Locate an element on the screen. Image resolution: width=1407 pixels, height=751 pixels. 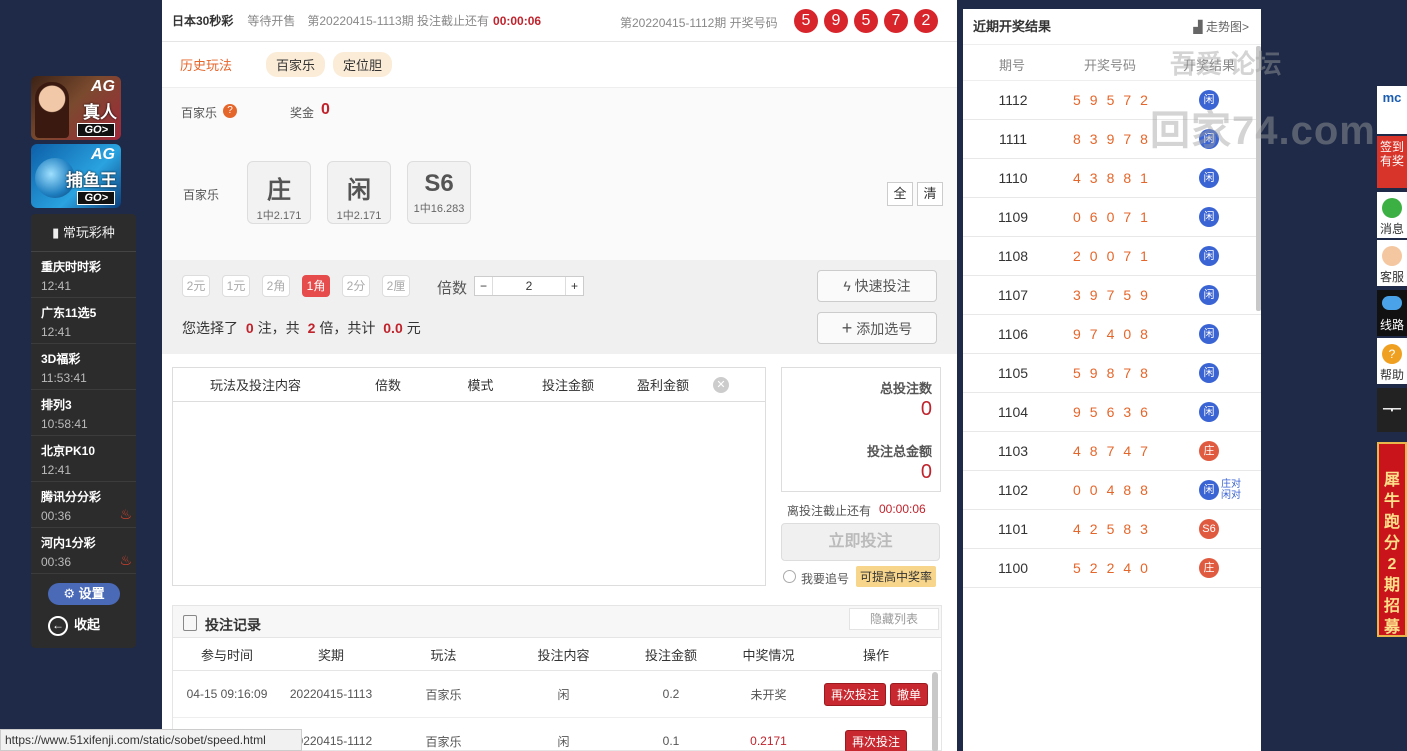
chart-icon: ▟ is located at coordinates (1198, 27).